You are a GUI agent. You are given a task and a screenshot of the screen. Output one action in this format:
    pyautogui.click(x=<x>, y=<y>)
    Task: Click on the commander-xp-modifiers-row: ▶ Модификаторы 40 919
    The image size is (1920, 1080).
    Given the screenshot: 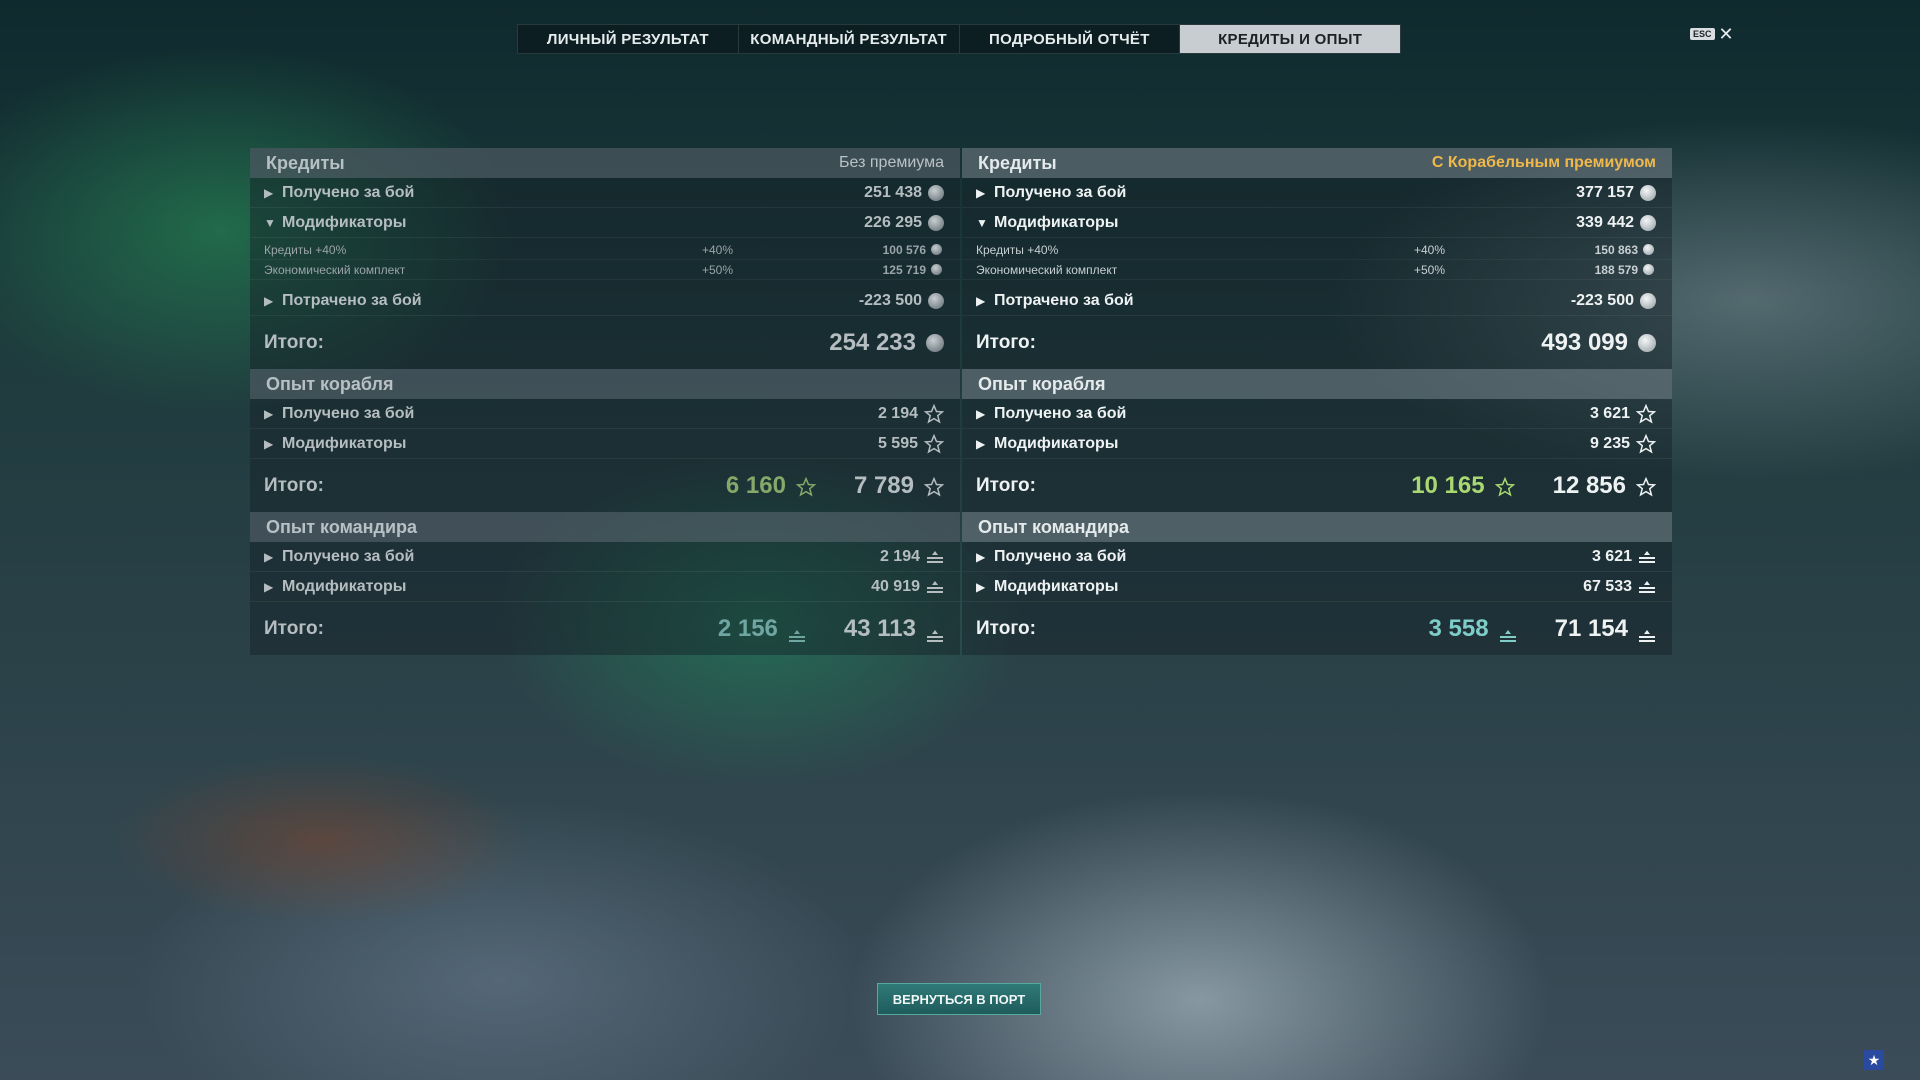 What is the action you would take?
    pyautogui.click(x=605, y=587)
    